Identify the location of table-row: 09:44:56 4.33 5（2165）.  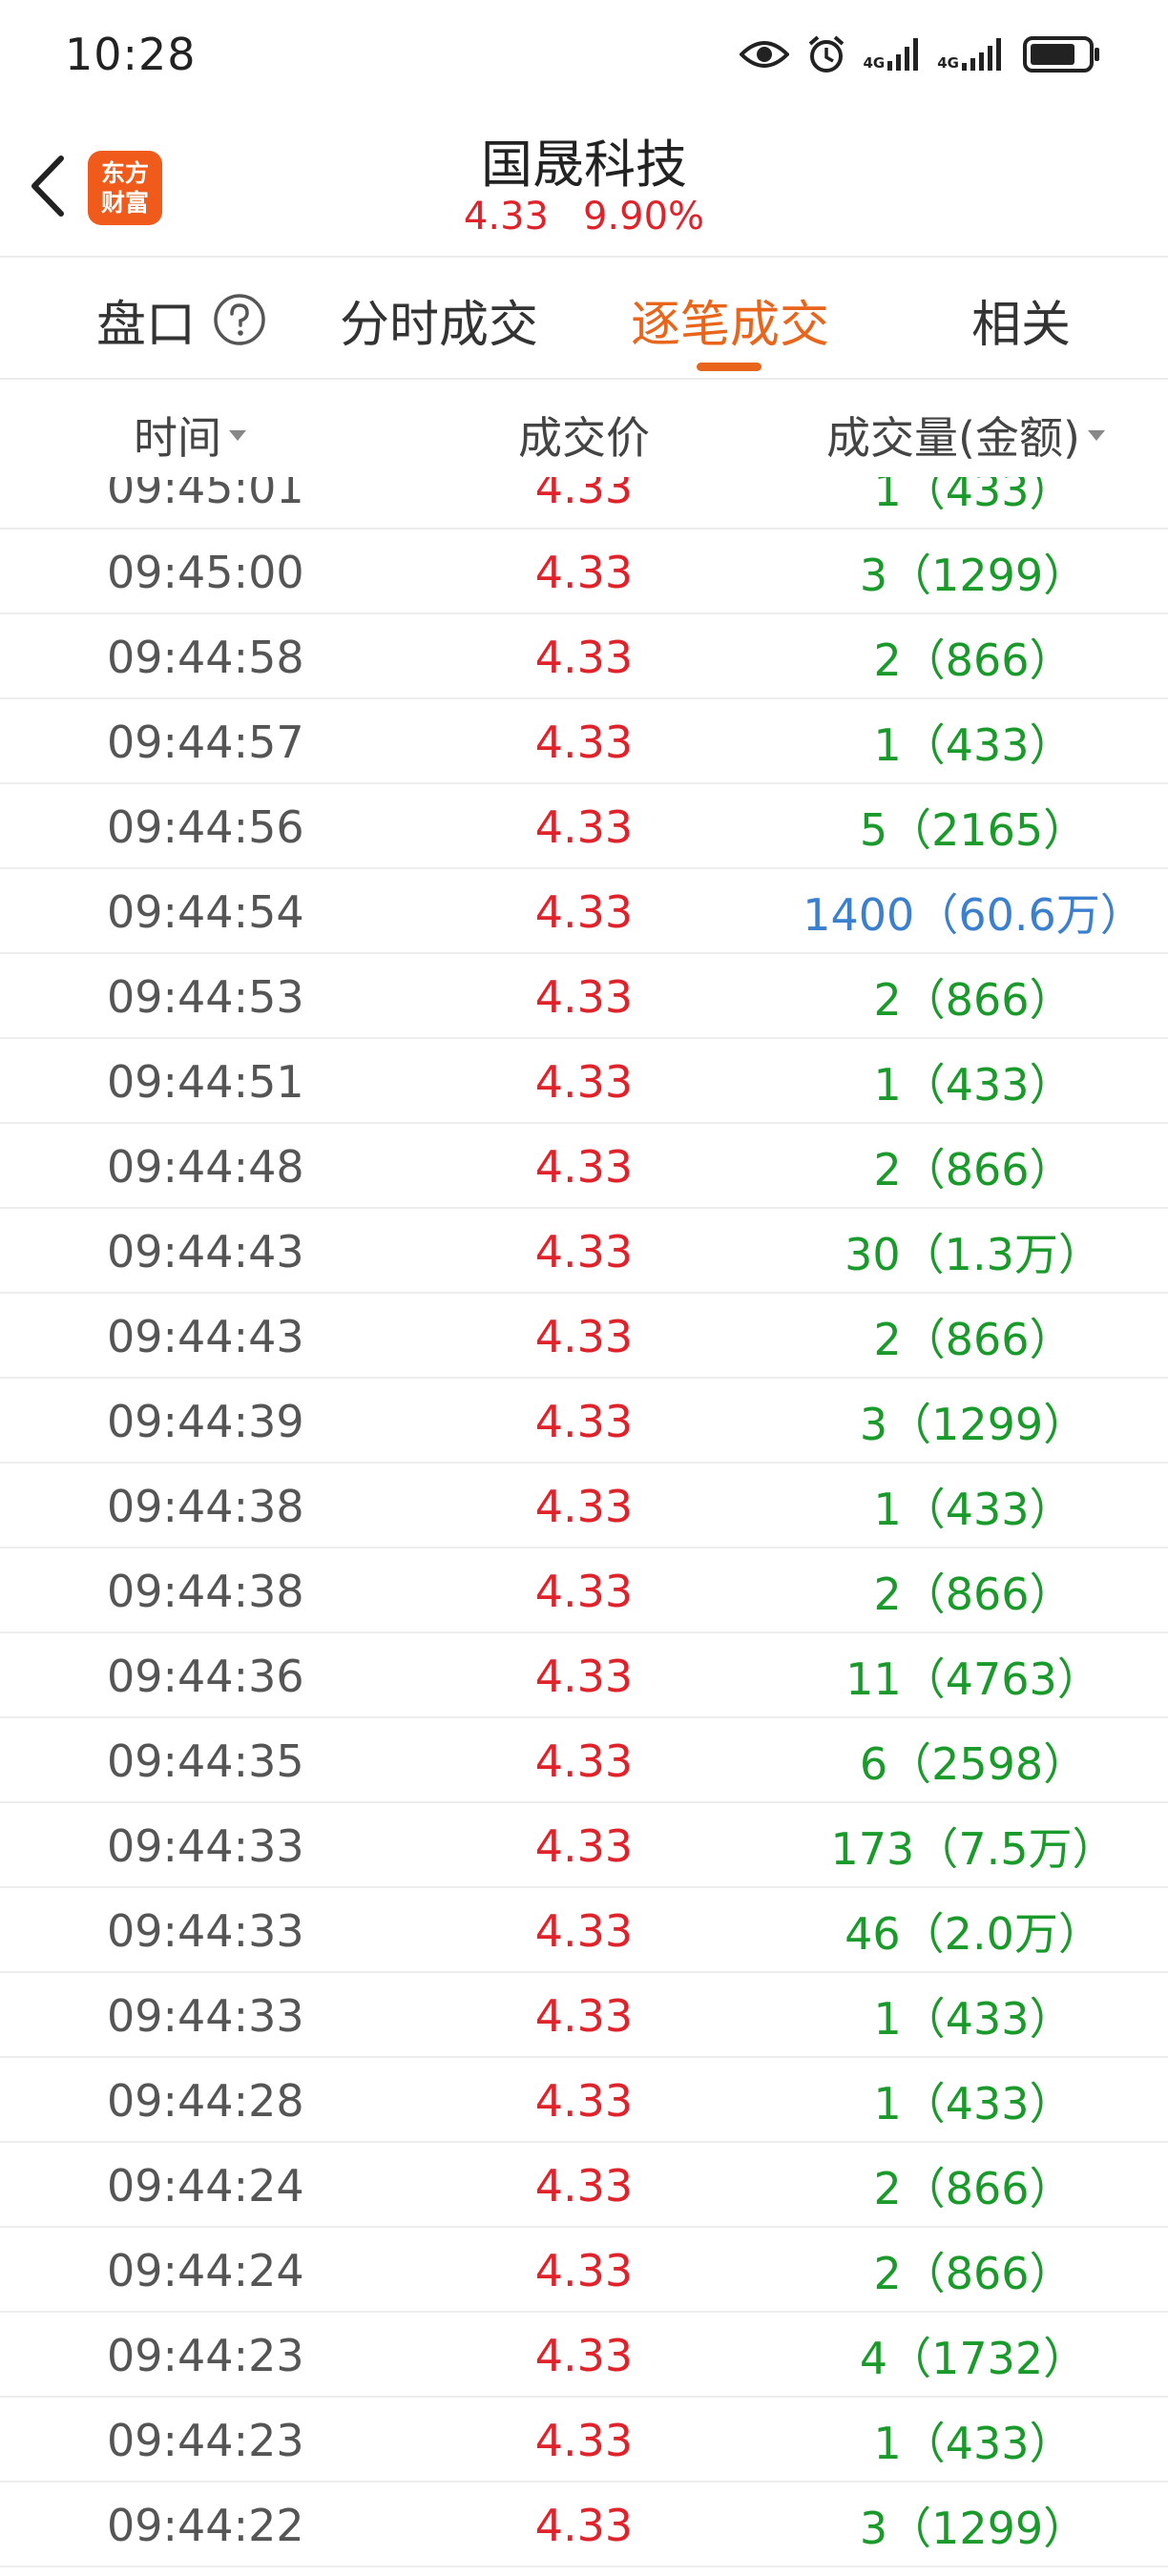
(584, 826).